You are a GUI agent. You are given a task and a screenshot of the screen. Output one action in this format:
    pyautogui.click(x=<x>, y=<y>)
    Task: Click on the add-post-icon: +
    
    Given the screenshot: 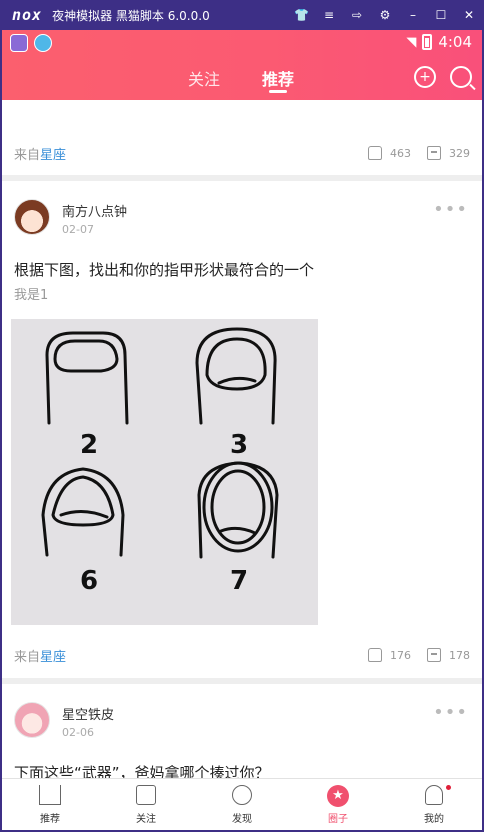 What is the action you would take?
    pyautogui.click(x=425, y=77)
    